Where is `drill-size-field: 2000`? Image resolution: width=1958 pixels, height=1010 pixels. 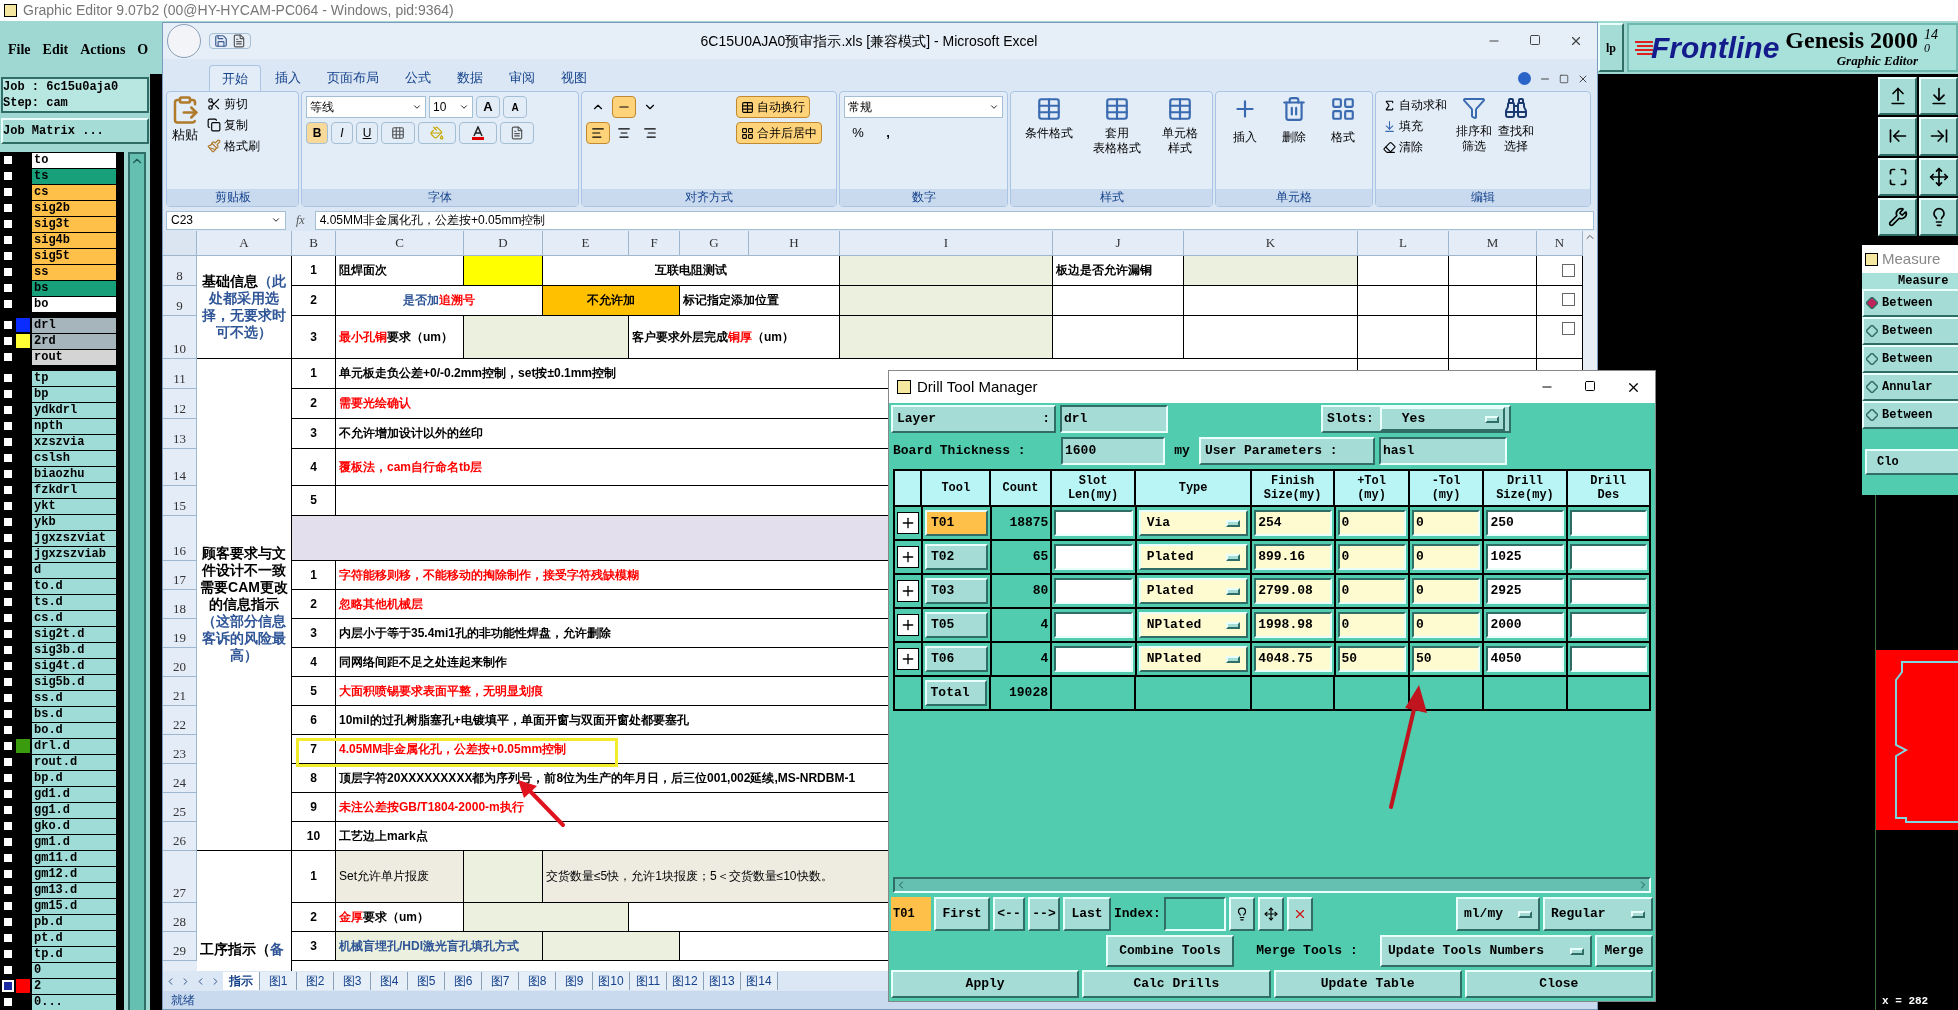
drill-size-field: 2000 is located at coordinates (1525, 625).